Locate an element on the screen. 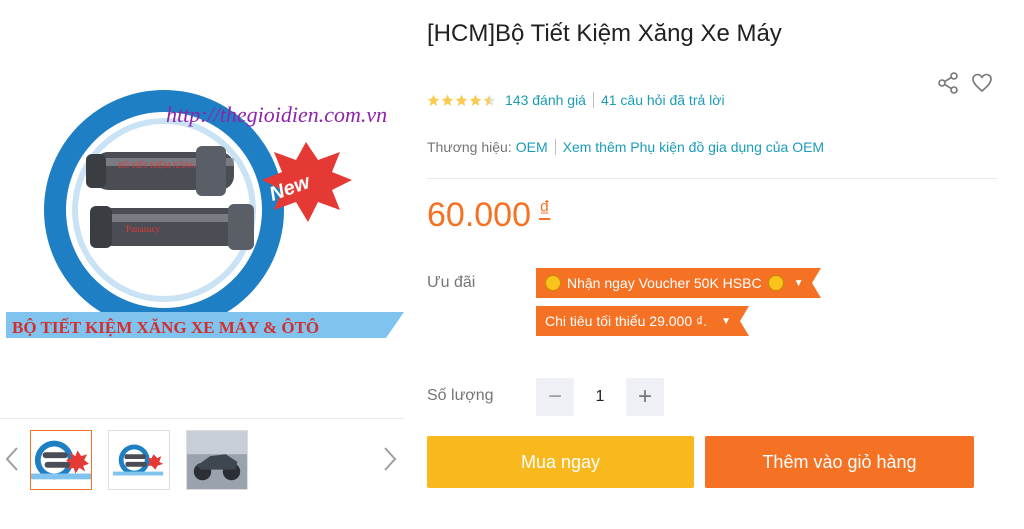  product-price: 60.000 ₫ is located at coordinates (488, 215).